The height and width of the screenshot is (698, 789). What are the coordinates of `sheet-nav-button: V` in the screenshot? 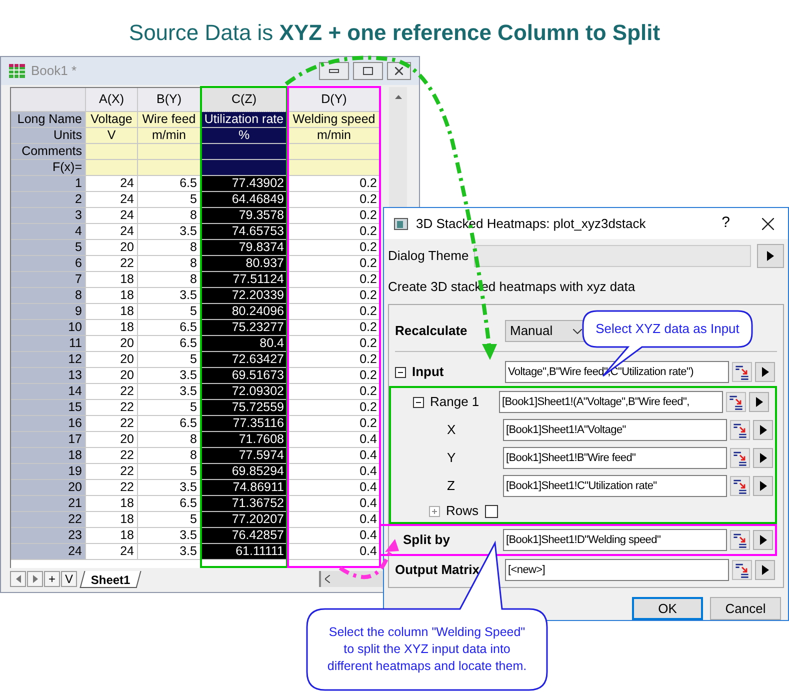 It's located at (69, 579).